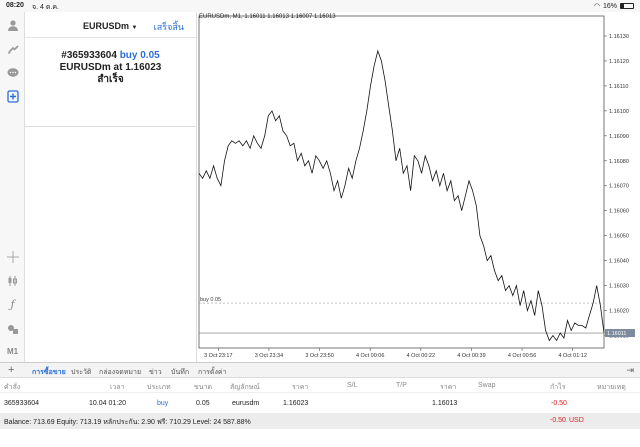 The width and height of the screenshot is (640, 447). Describe the element at coordinates (619, 287) in the screenshot. I see `y-tick-label: 1.16030` at that location.